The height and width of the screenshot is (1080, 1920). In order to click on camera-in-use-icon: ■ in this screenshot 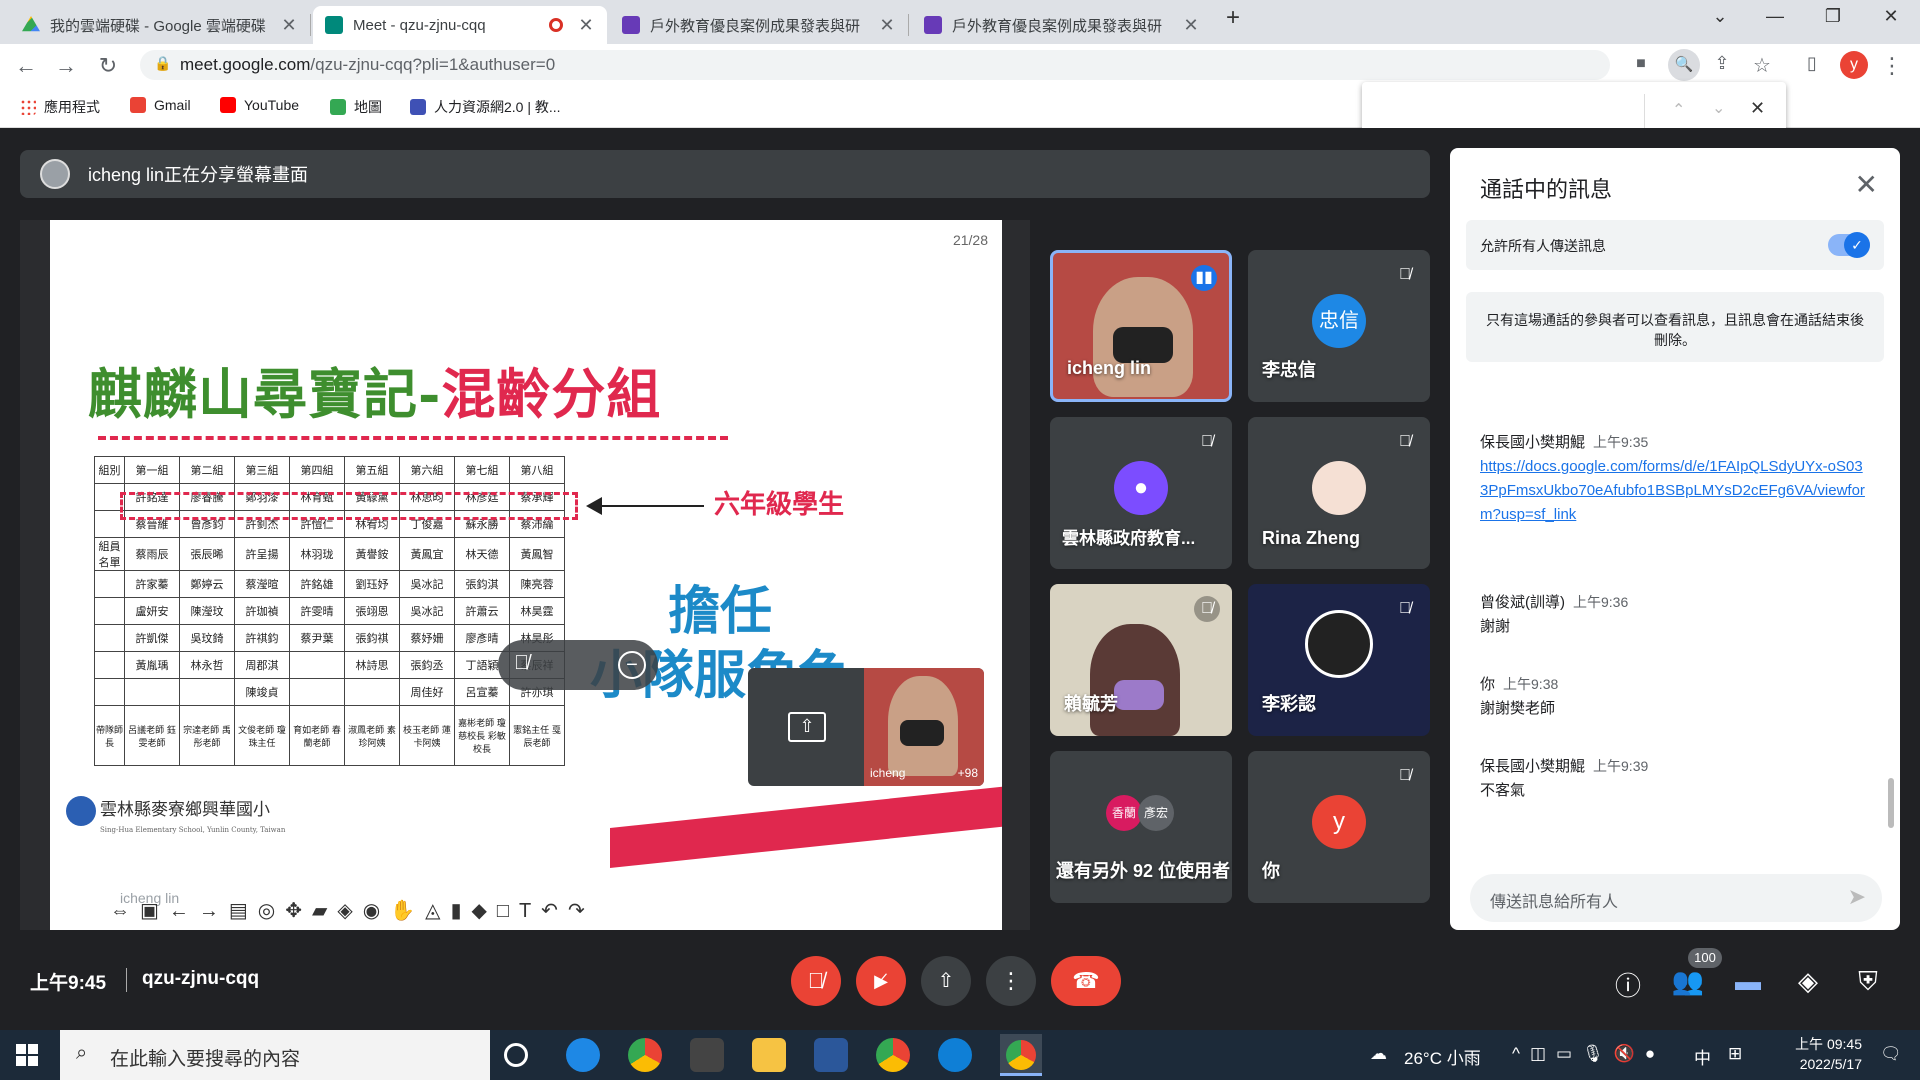, I will do `click(1641, 64)`.